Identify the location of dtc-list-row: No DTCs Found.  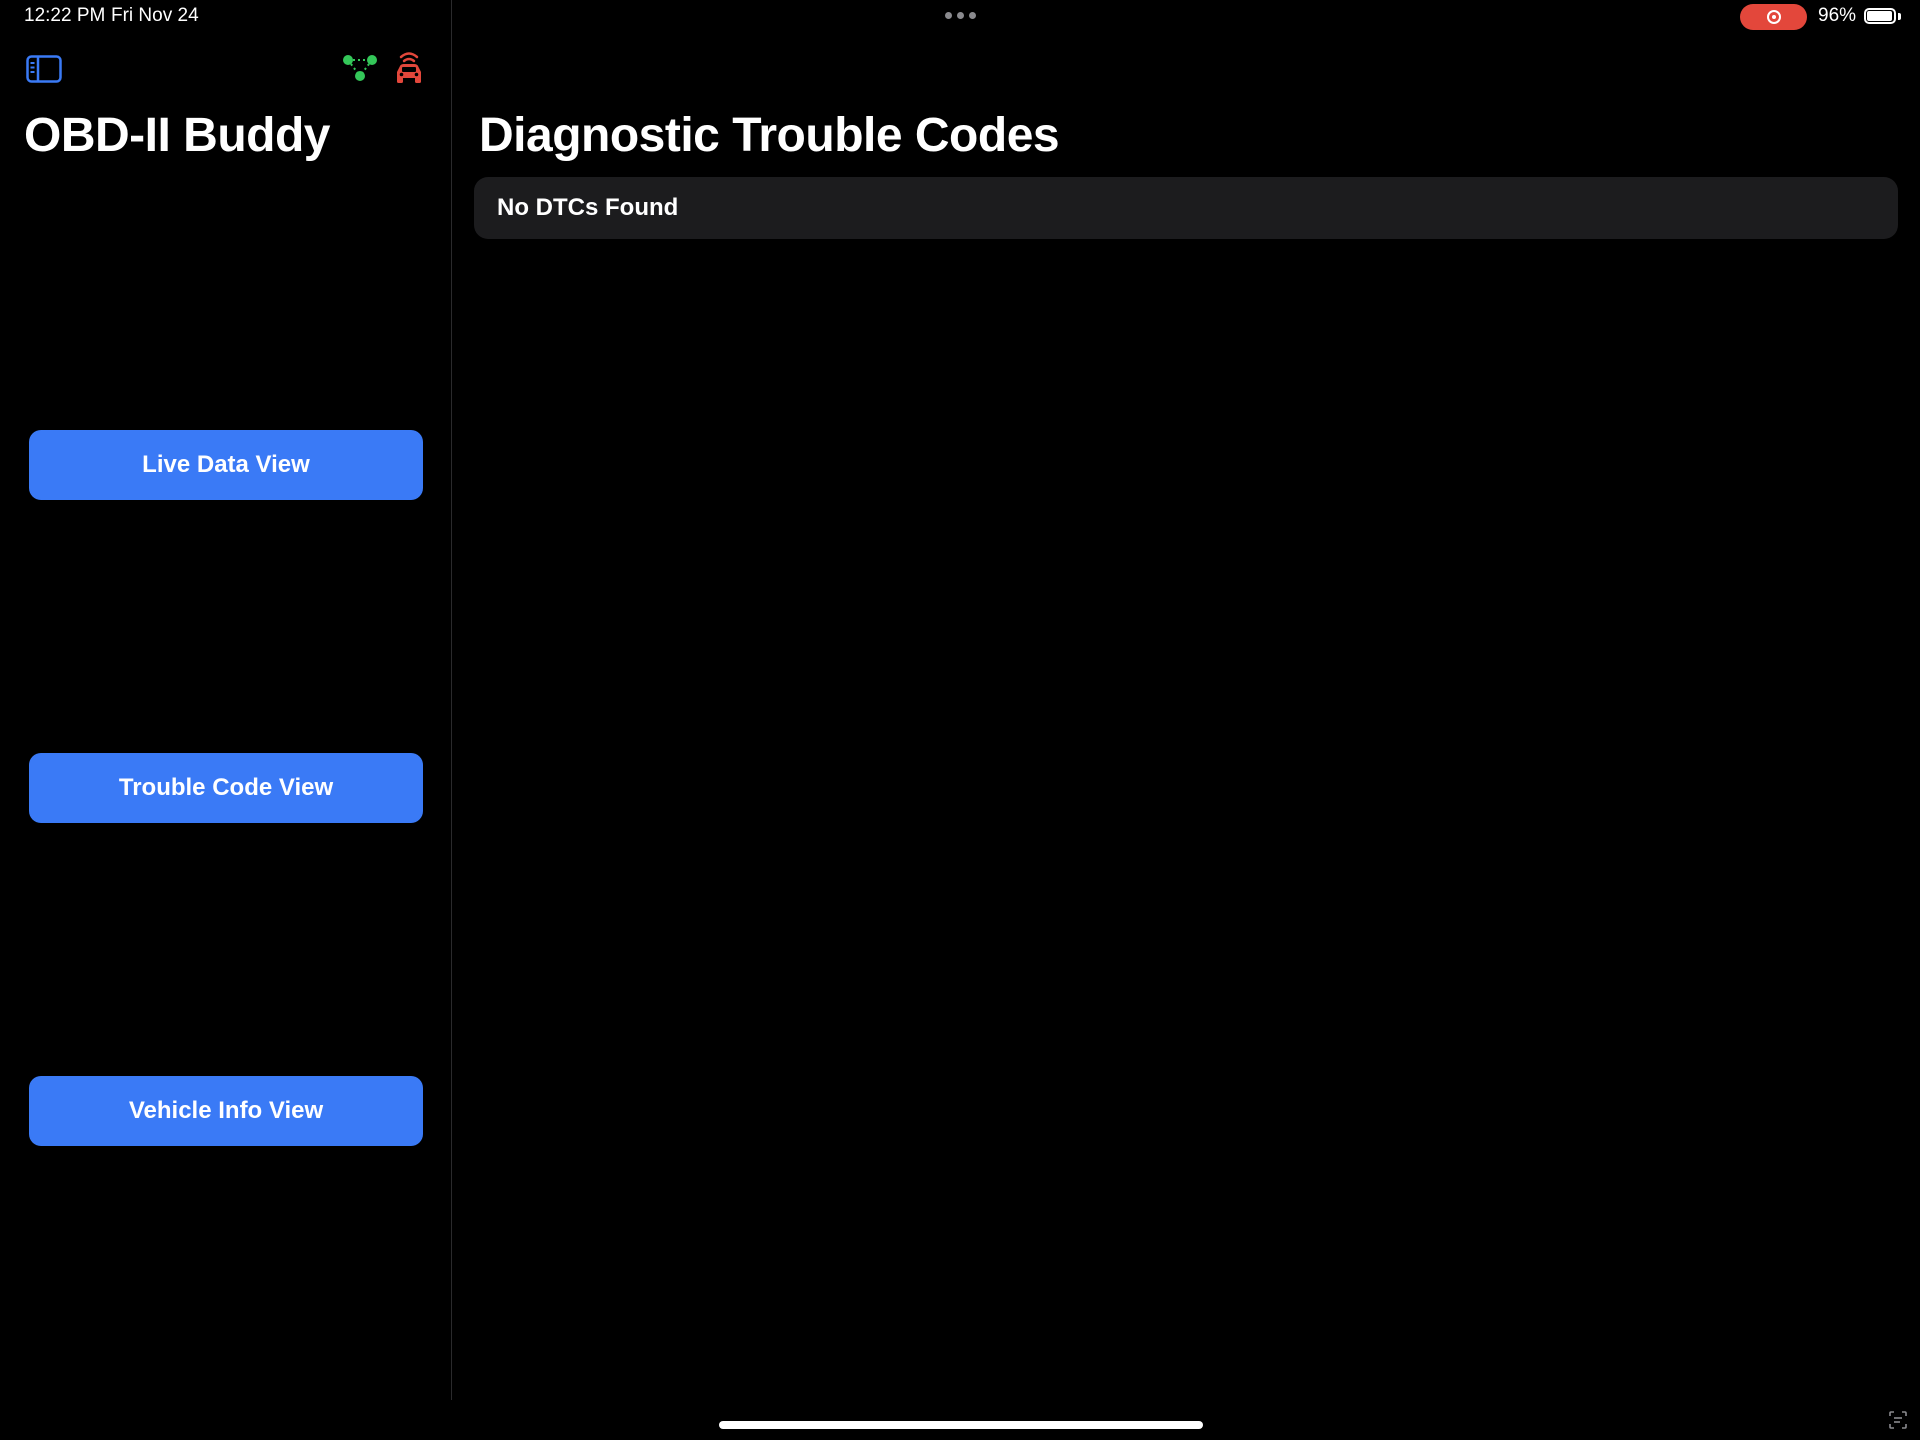
(1186, 208).